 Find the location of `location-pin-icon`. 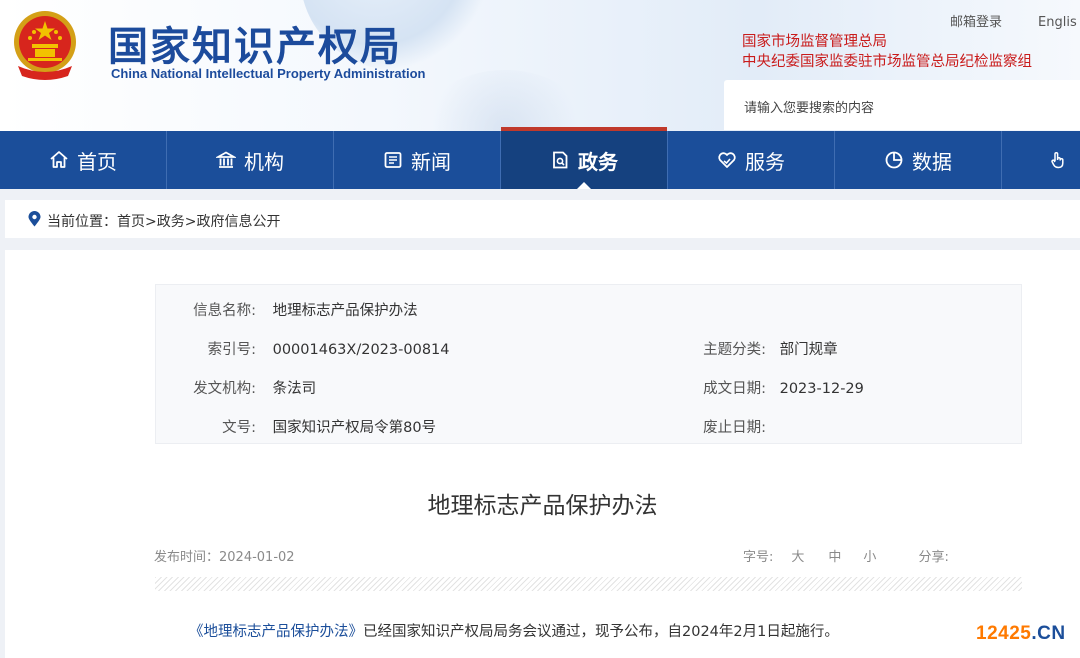

location-pin-icon is located at coordinates (34, 219).